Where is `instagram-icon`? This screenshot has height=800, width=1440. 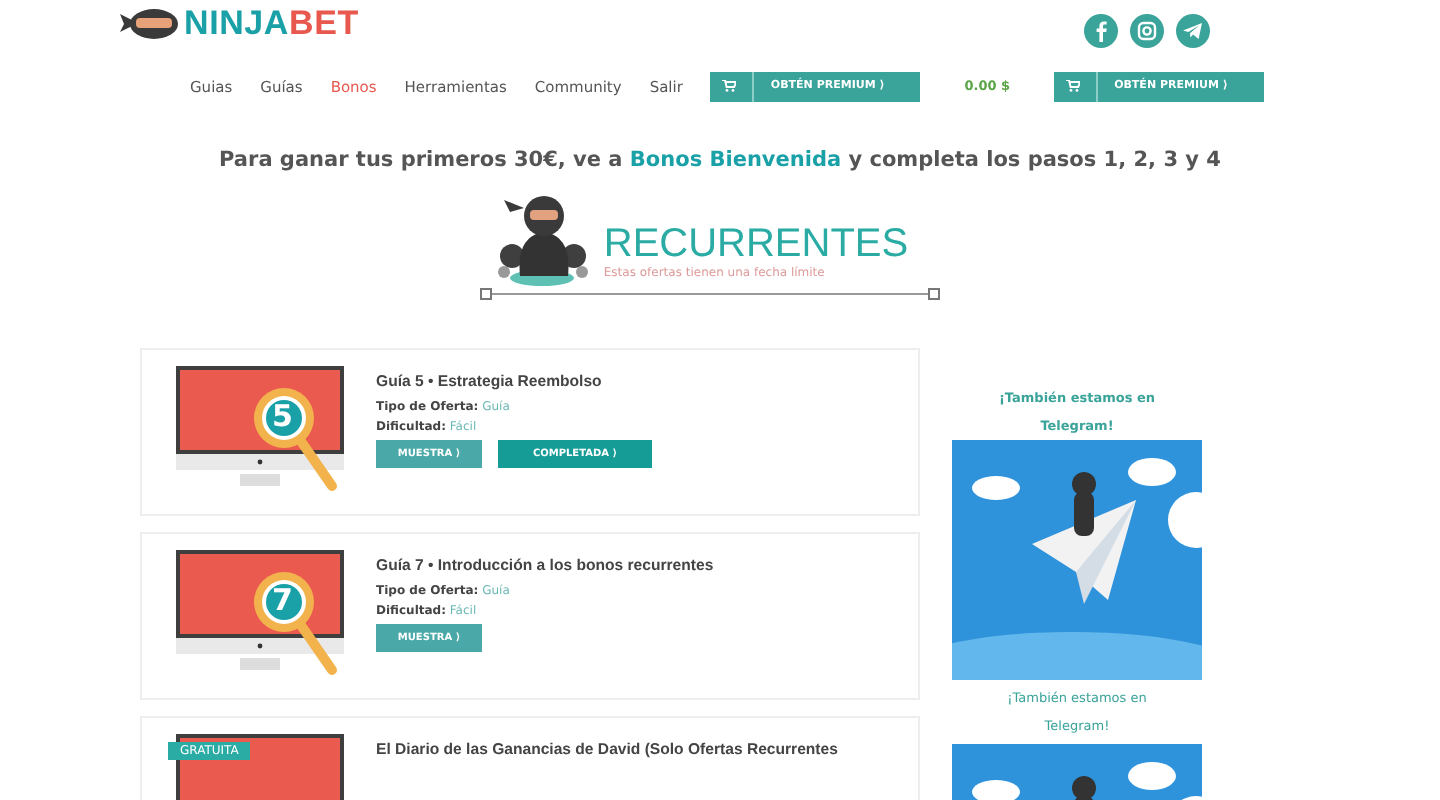
instagram-icon is located at coordinates (1147, 30).